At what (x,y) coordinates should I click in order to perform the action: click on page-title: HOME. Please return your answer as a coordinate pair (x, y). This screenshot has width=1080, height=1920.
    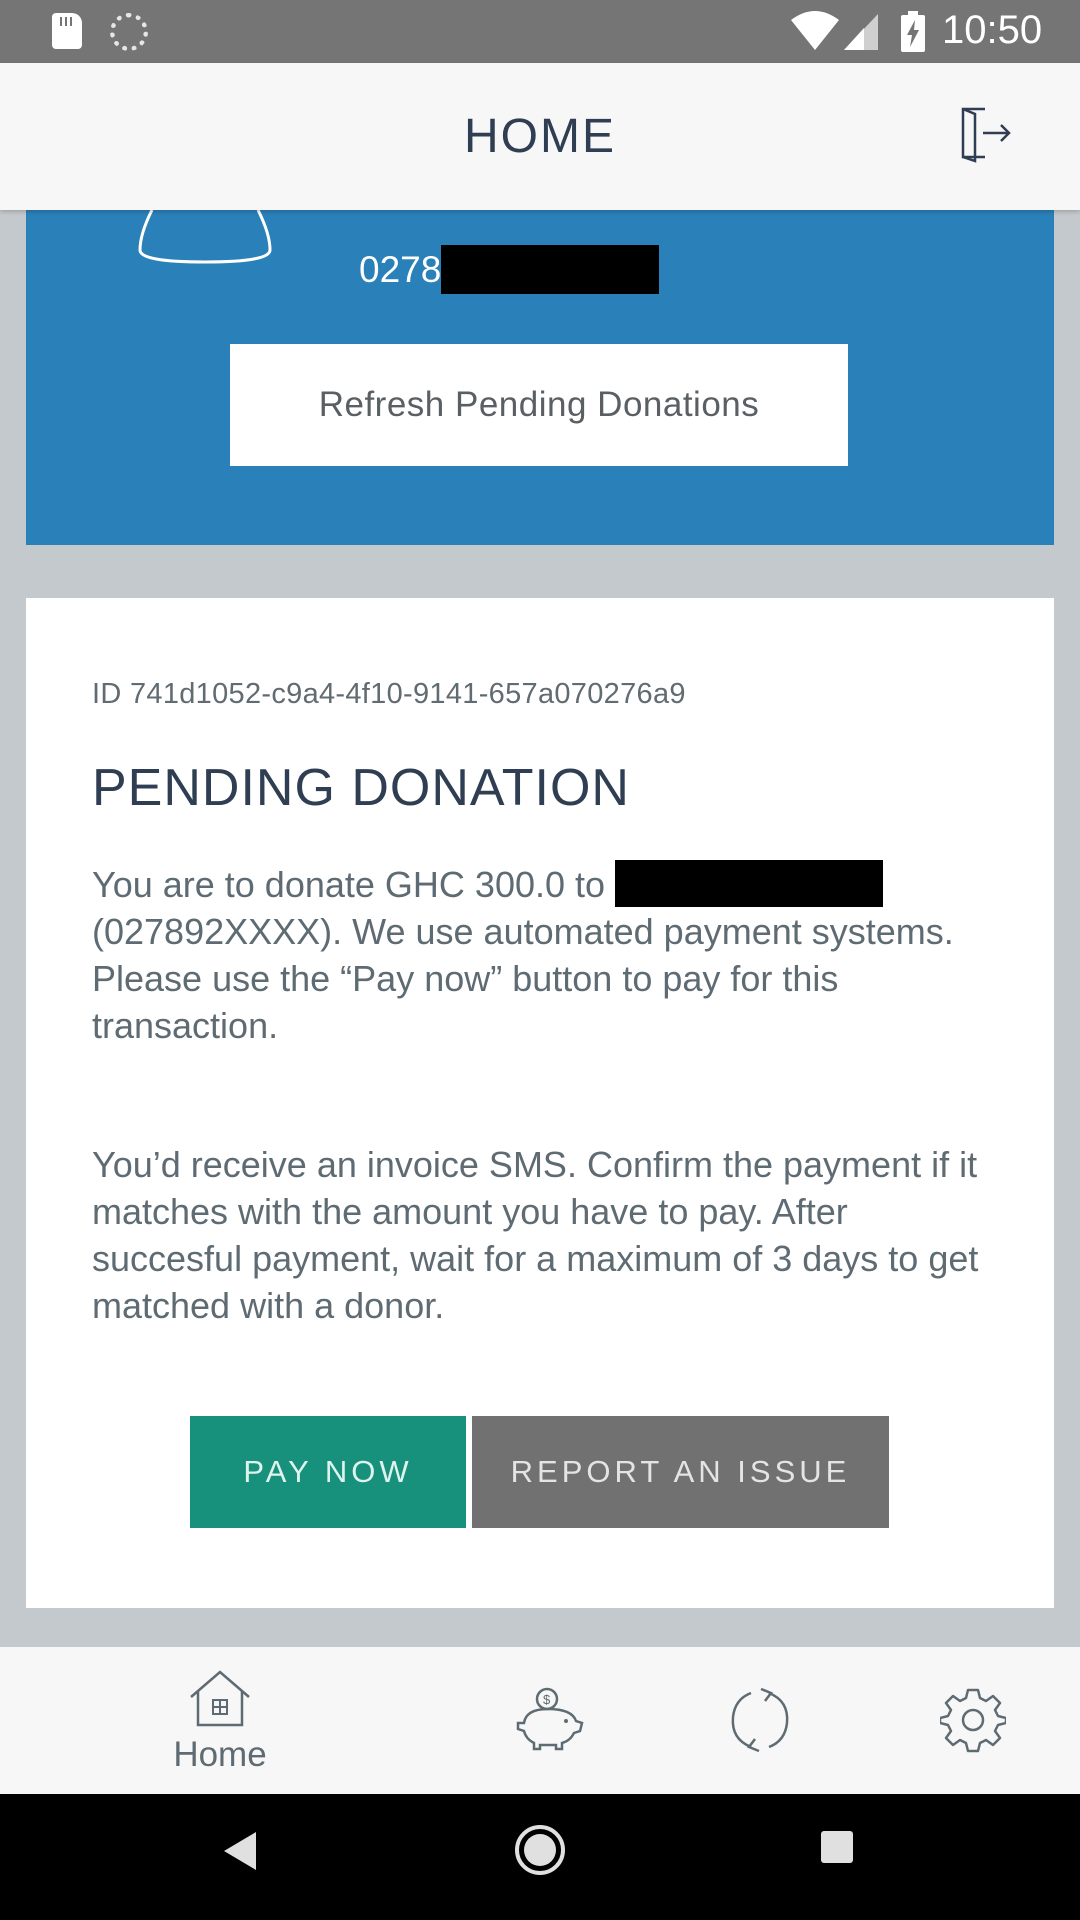
    Looking at the image, I should click on (540, 136).